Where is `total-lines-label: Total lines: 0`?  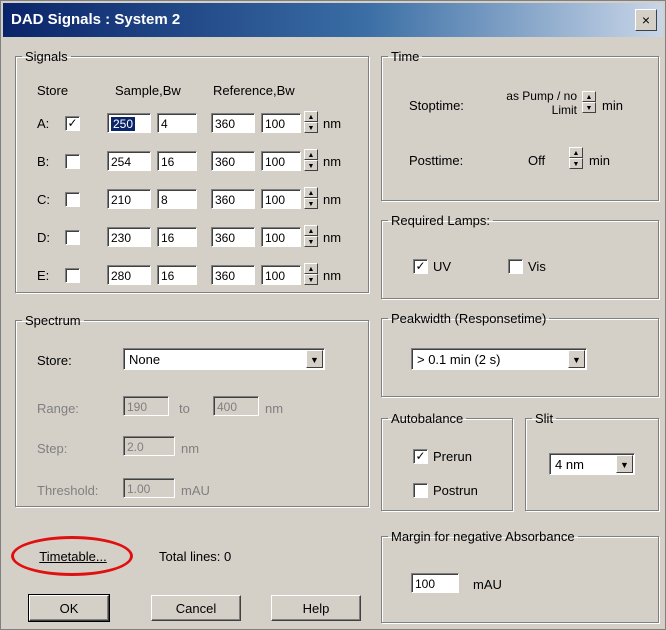 total-lines-label: Total lines: 0 is located at coordinates (195, 556).